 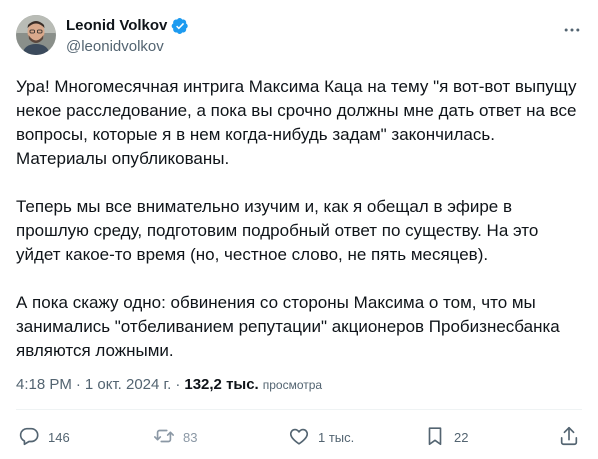 I want to click on views-count: 132,2 тыс., so click(x=221, y=385).